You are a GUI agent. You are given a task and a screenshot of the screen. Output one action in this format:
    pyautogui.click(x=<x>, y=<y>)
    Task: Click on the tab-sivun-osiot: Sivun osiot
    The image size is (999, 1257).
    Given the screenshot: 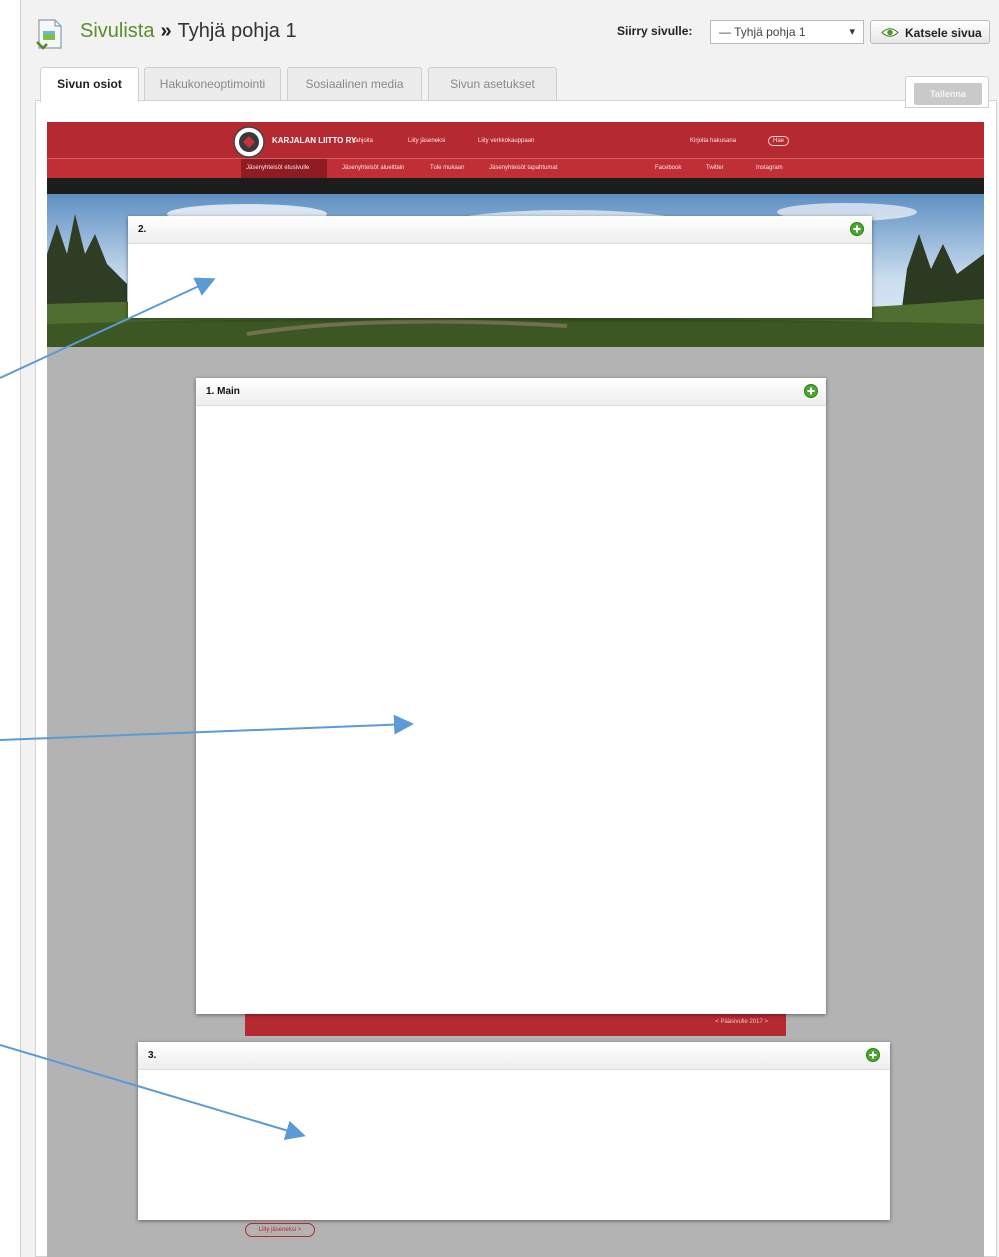 What is the action you would take?
    pyautogui.click(x=89, y=84)
    